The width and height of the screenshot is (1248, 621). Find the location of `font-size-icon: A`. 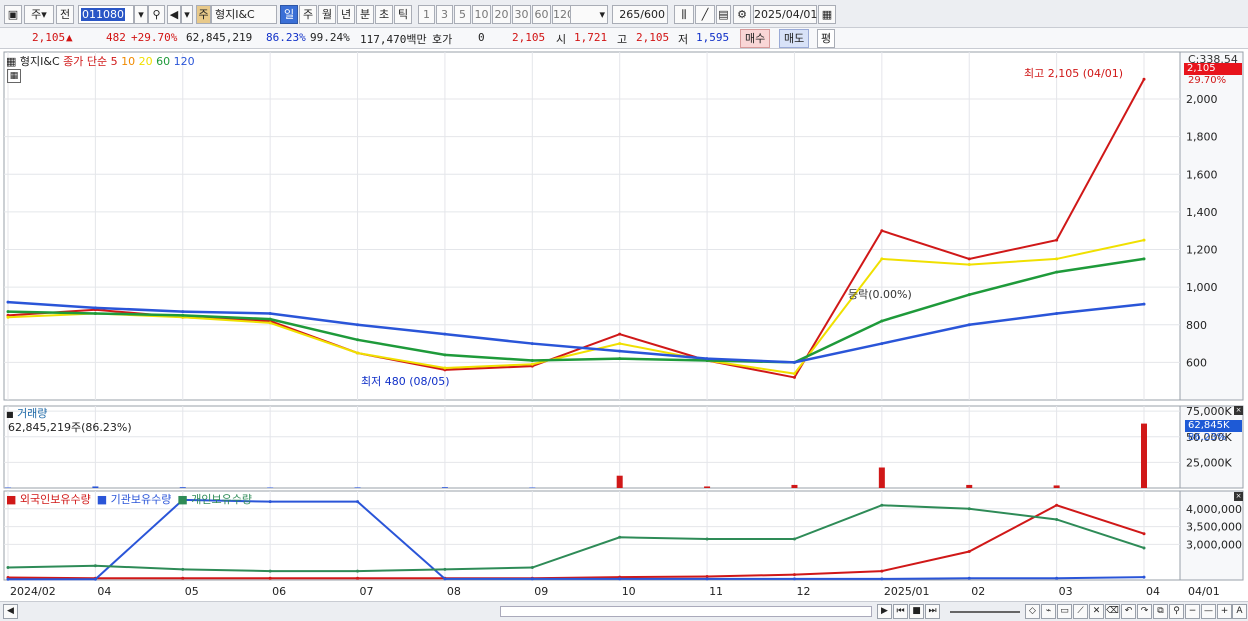

font-size-icon: A is located at coordinates (1239, 611).